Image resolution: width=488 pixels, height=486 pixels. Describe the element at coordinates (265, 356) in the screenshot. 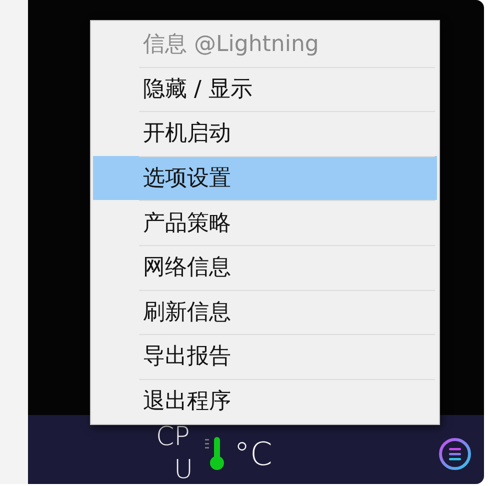

I see `menu-item: 导出报告` at that location.